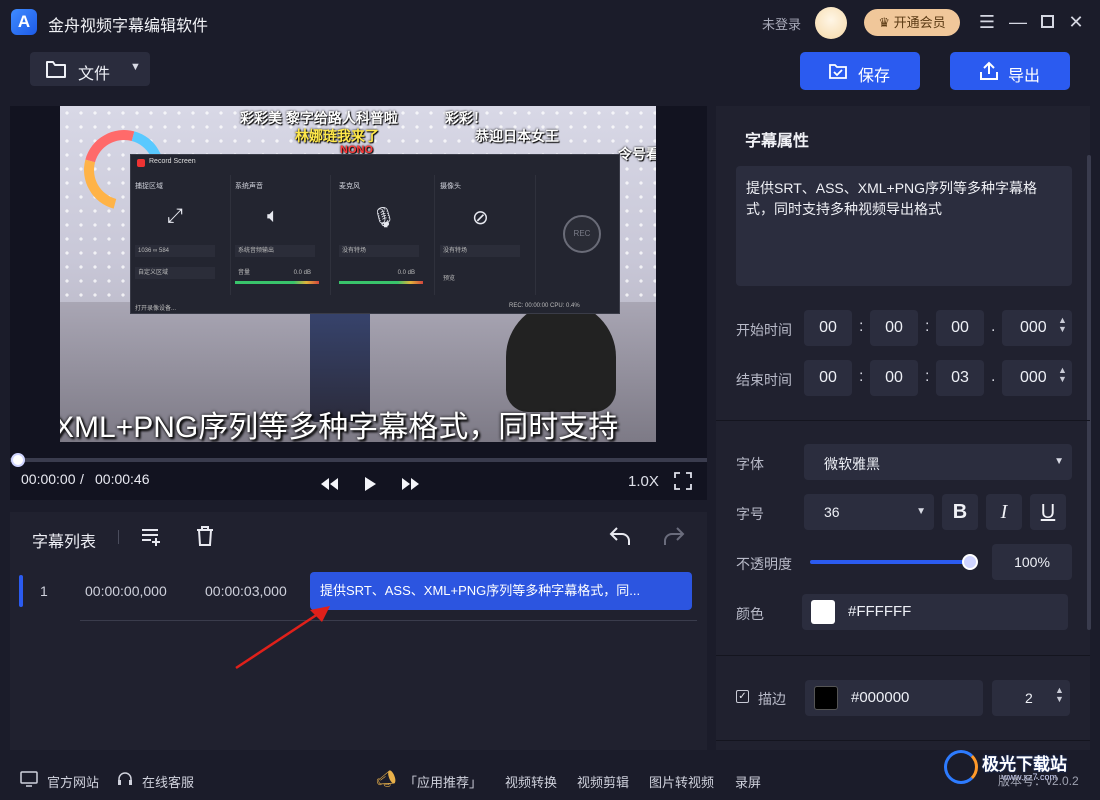 Image resolution: width=1100 pixels, height=800 pixels. I want to click on rewind-icon, so click(330, 484).